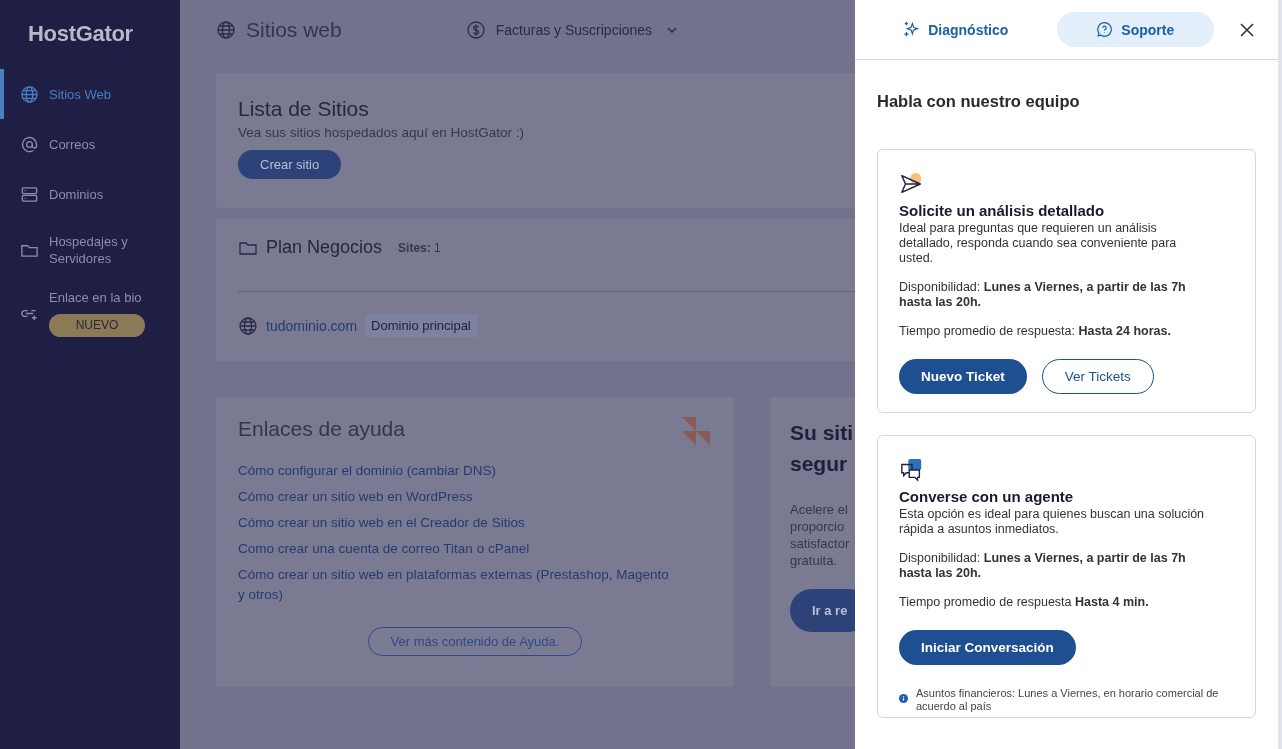 This screenshot has height=749, width=1282. I want to click on primary-button: Iniciar Conversación, so click(987, 647).